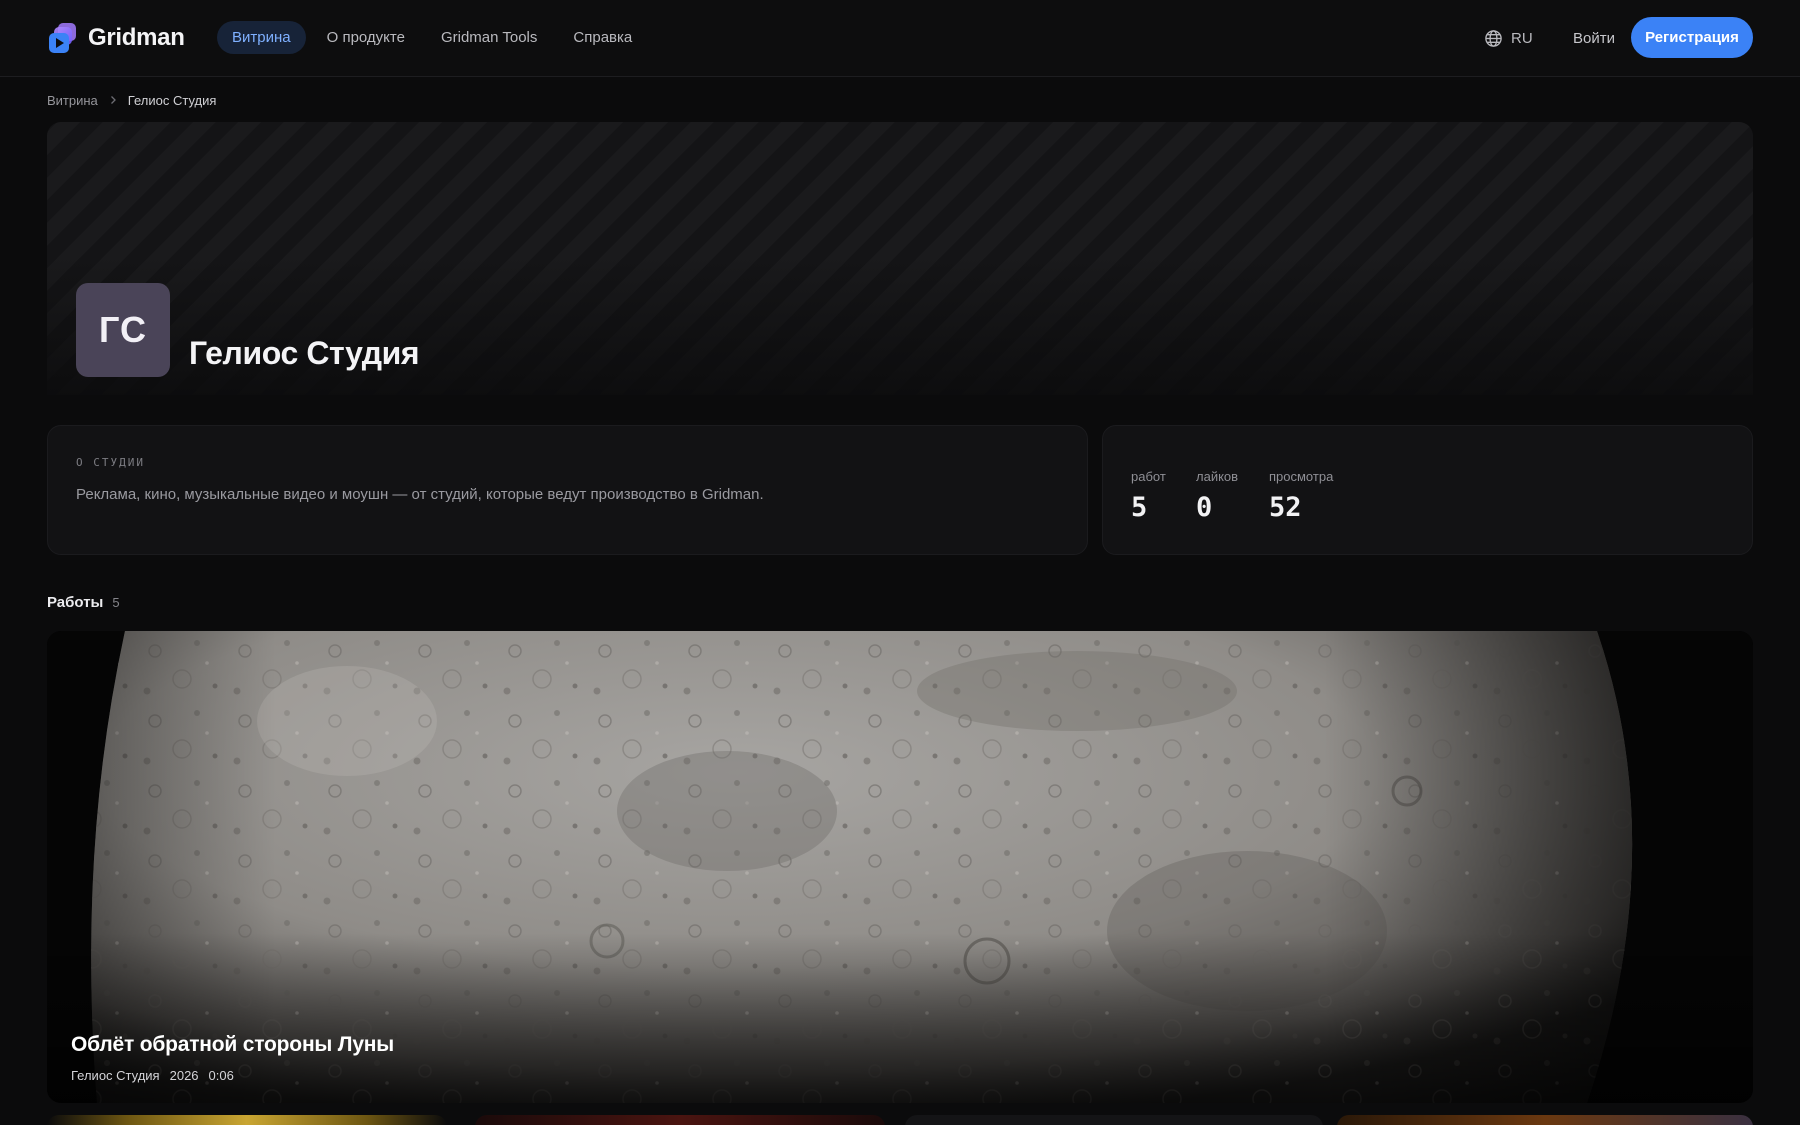  What do you see at coordinates (1204, 507) in the screenshot?
I see `stat-value: 0` at bounding box center [1204, 507].